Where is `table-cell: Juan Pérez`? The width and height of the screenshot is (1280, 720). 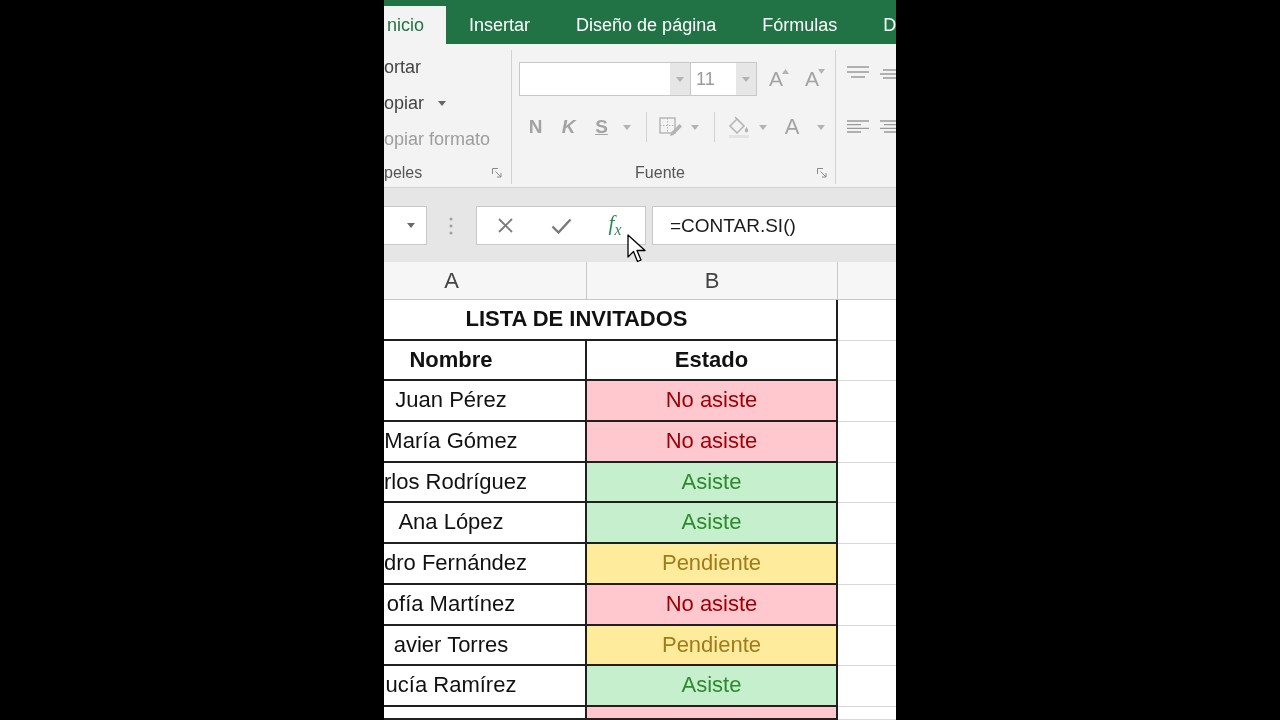 table-cell: Juan Pérez is located at coordinates (485, 402).